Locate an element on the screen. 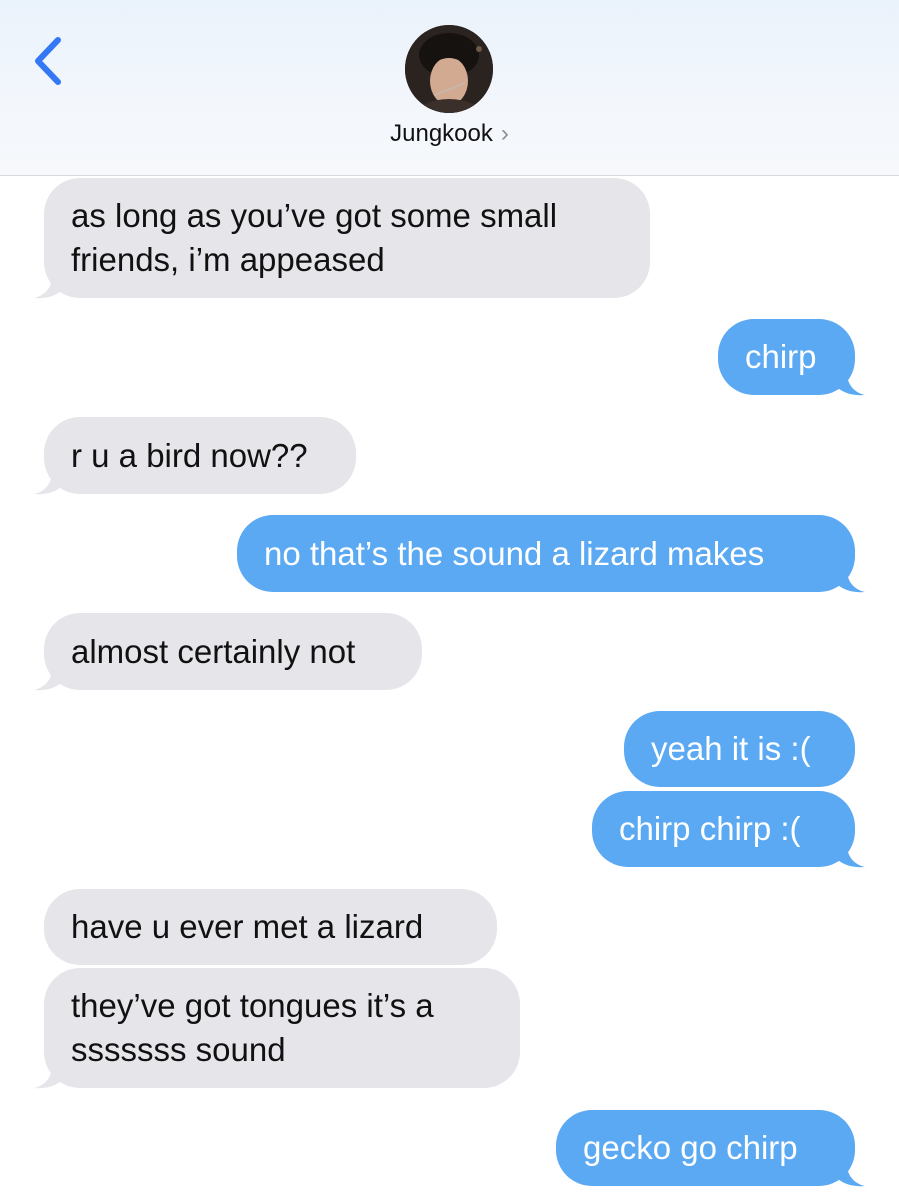  chevron-right-icon: › is located at coordinates (504, 133).